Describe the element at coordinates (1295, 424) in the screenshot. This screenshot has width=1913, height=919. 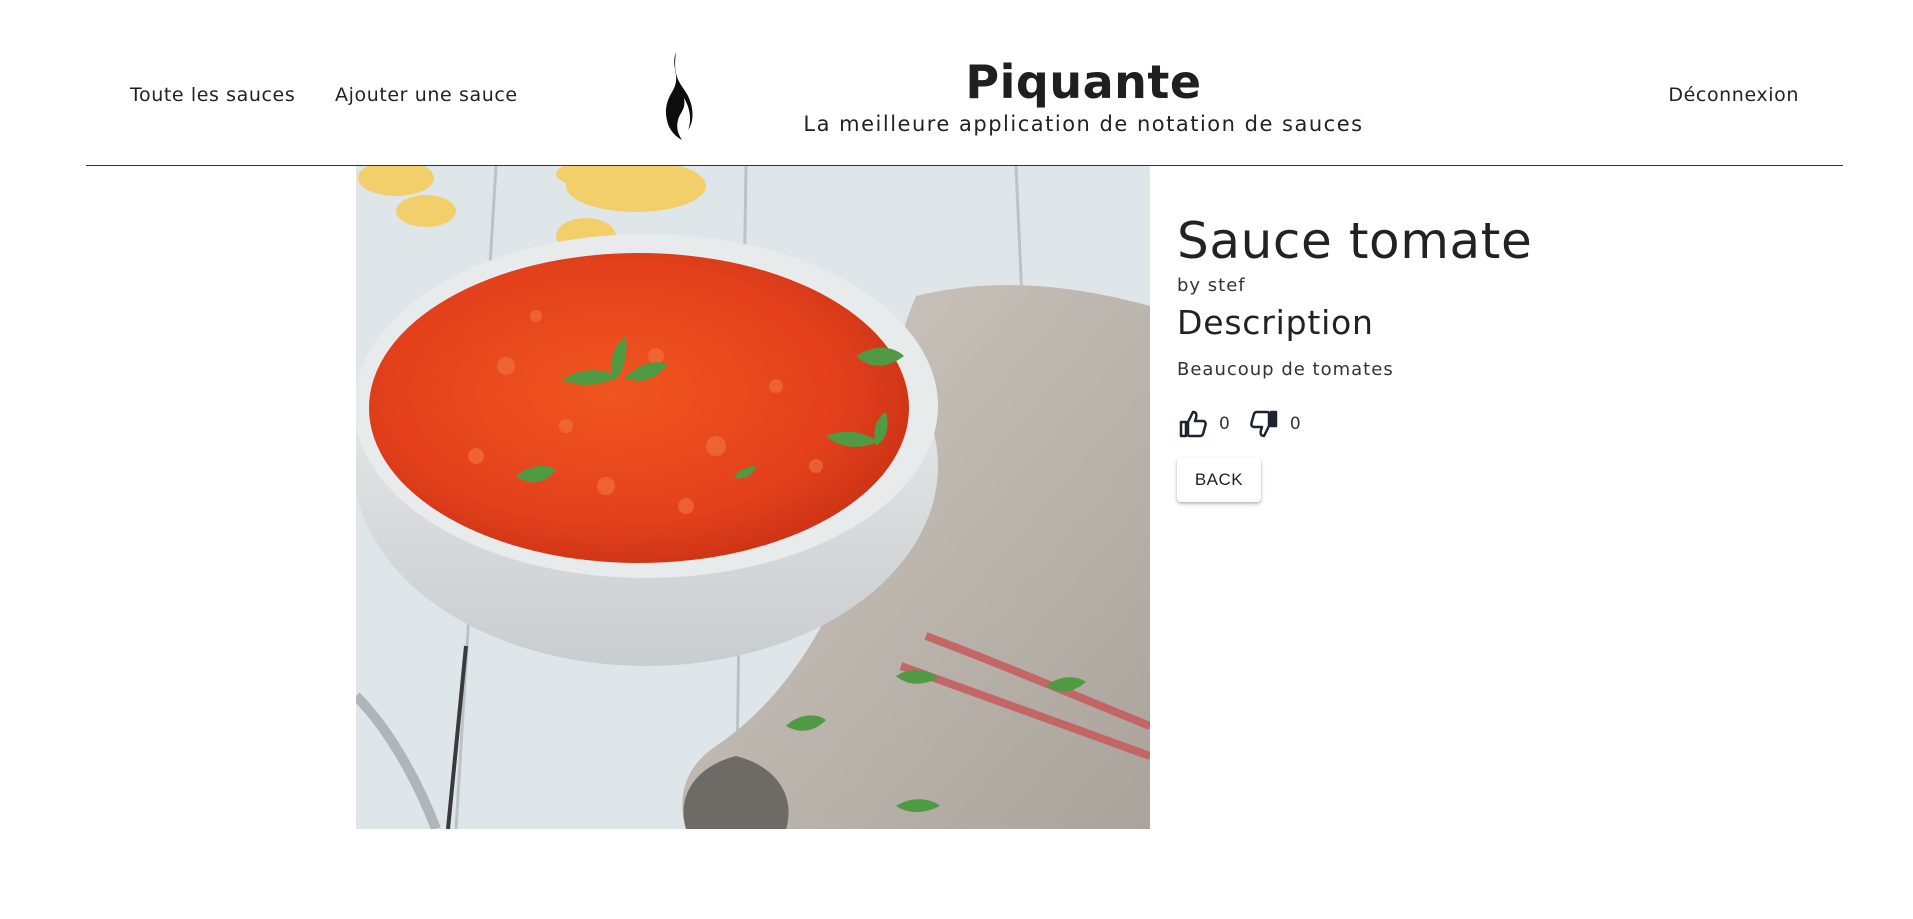
I see `dislikes-count: 0` at that location.